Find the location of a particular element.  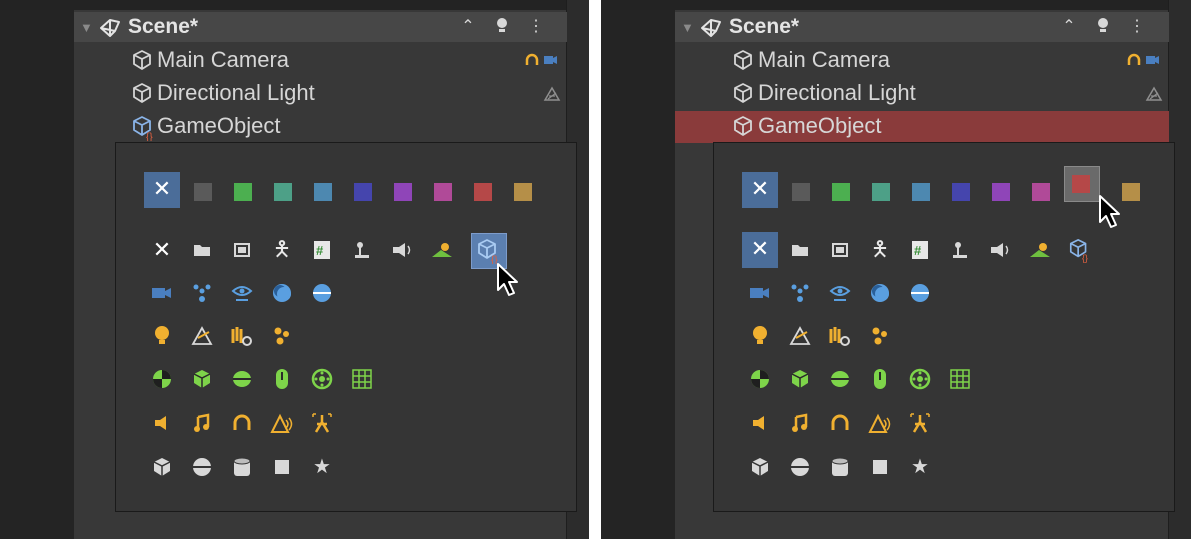

gameobject-script-icon: {} is located at coordinates (1080, 250).